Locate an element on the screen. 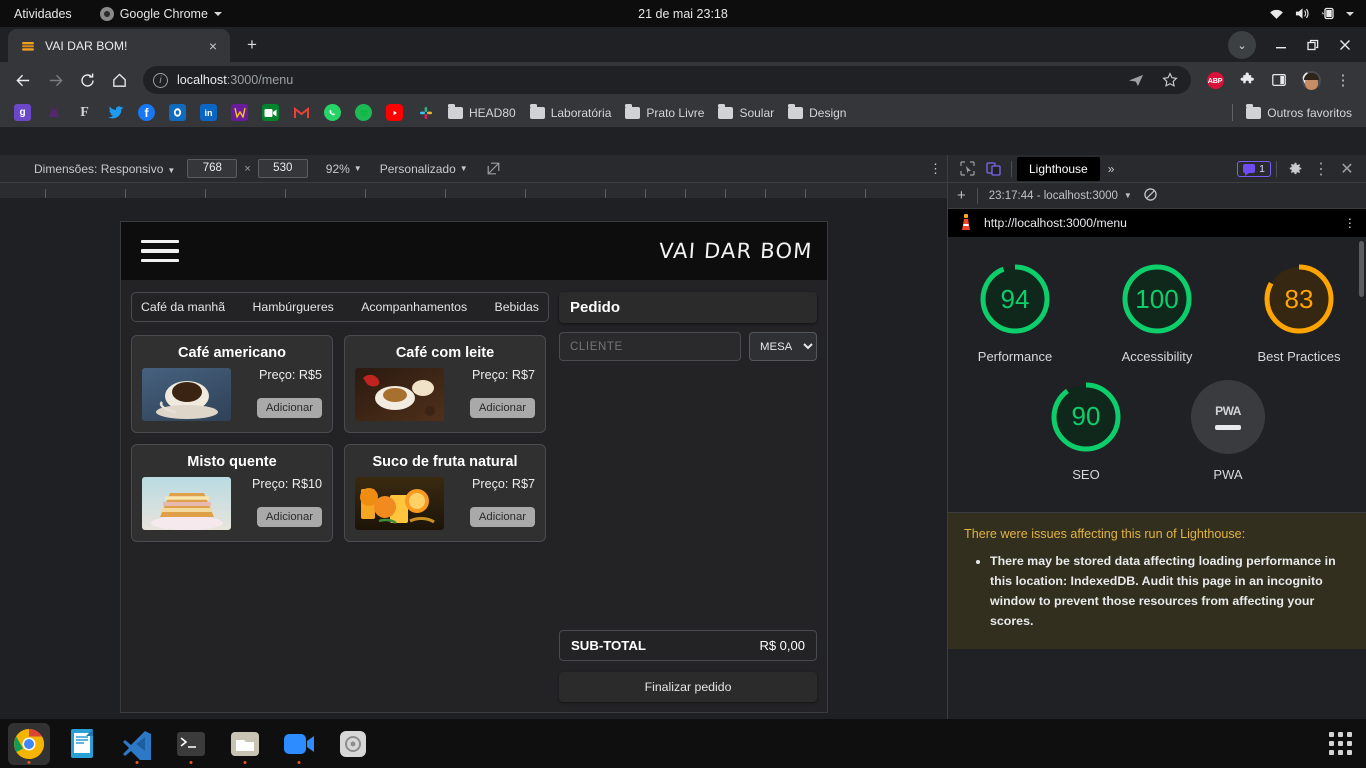 This screenshot has width=1366, height=768. bookmark-folder-laboratoria: Laboratória is located at coordinates (571, 113).